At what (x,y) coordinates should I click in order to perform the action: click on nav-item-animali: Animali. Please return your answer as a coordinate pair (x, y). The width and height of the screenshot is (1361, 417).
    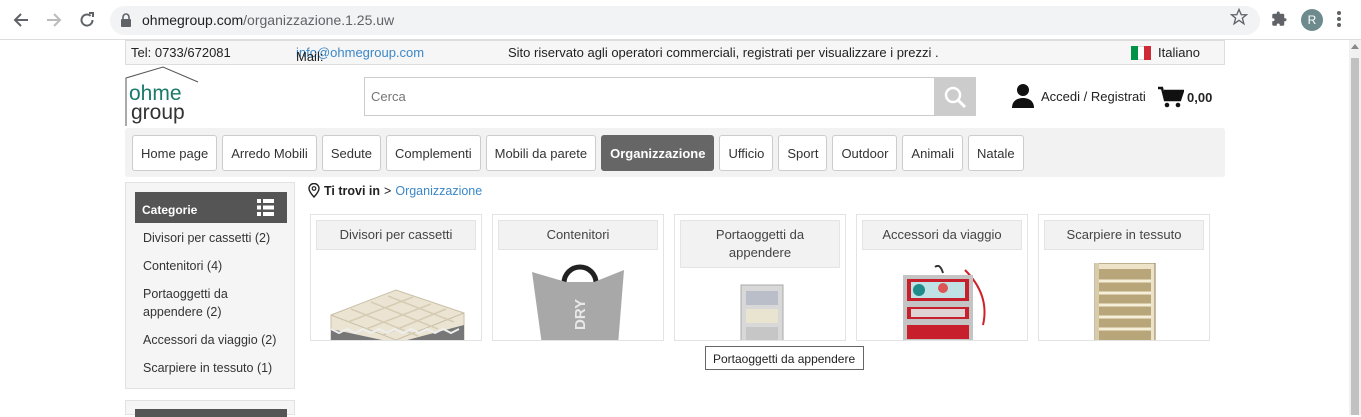
    Looking at the image, I should click on (933, 153).